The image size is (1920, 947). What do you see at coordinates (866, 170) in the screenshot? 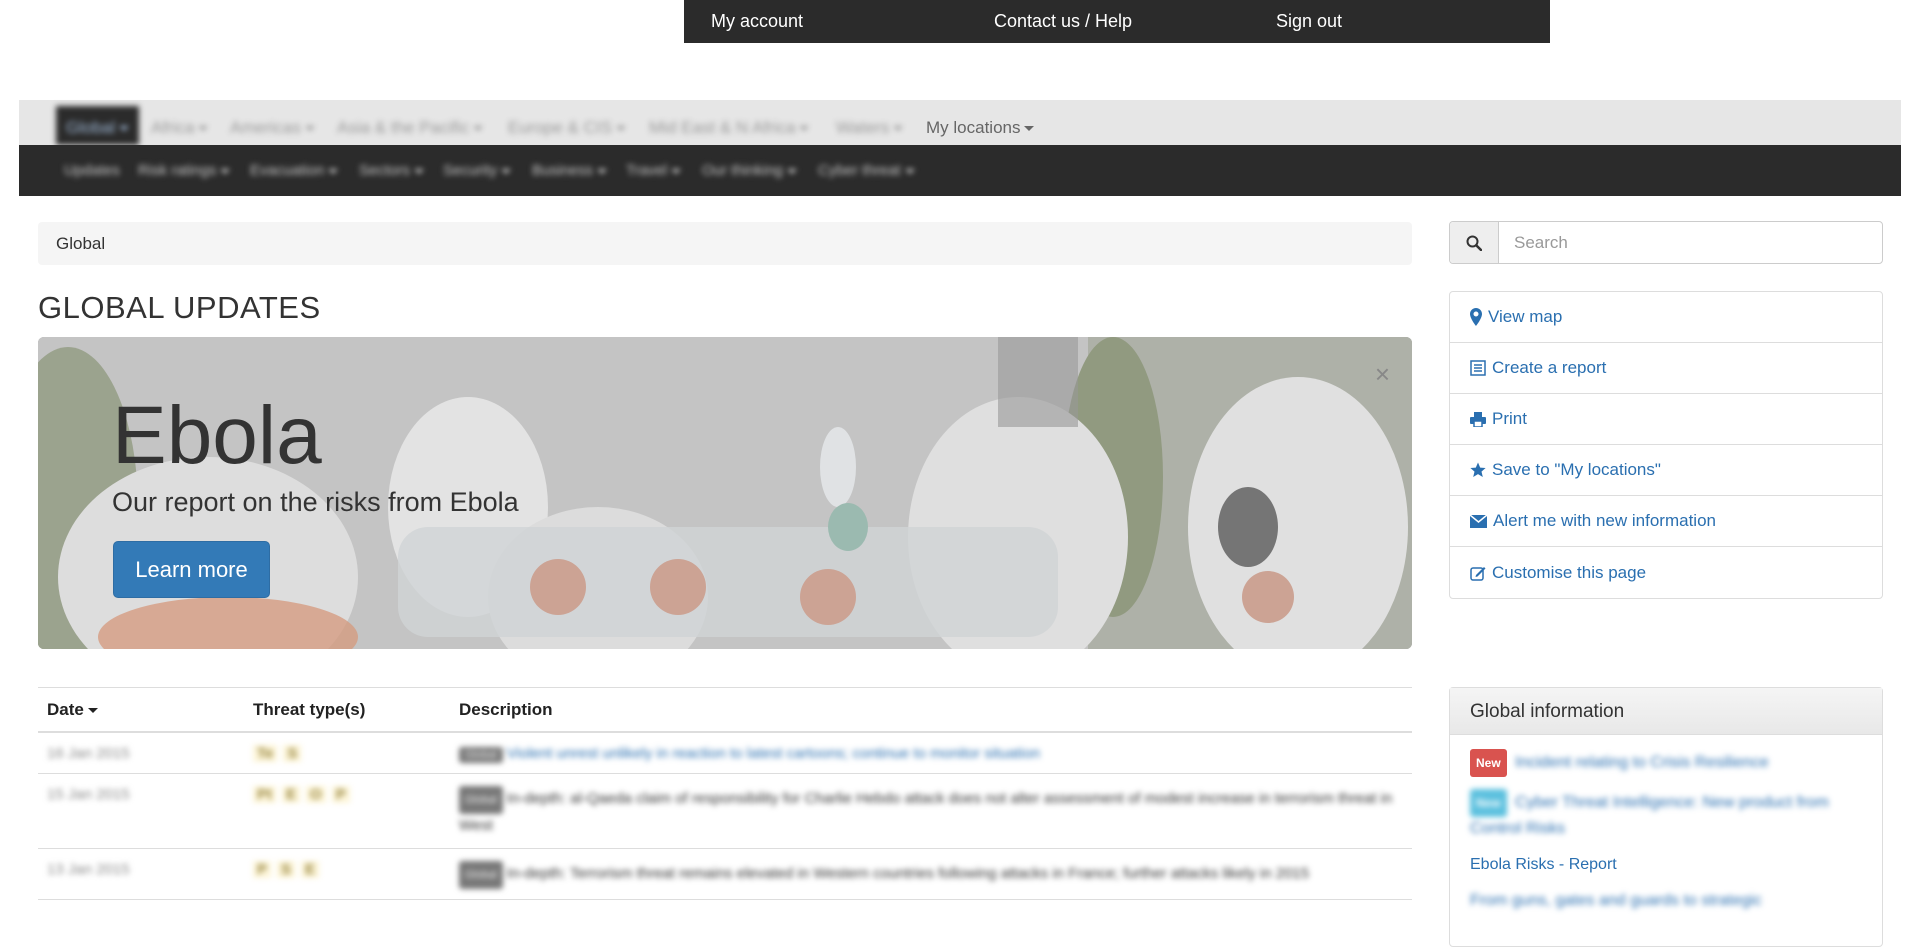
I see `topic-nav-cyber-threat: Cyber threat` at bounding box center [866, 170].